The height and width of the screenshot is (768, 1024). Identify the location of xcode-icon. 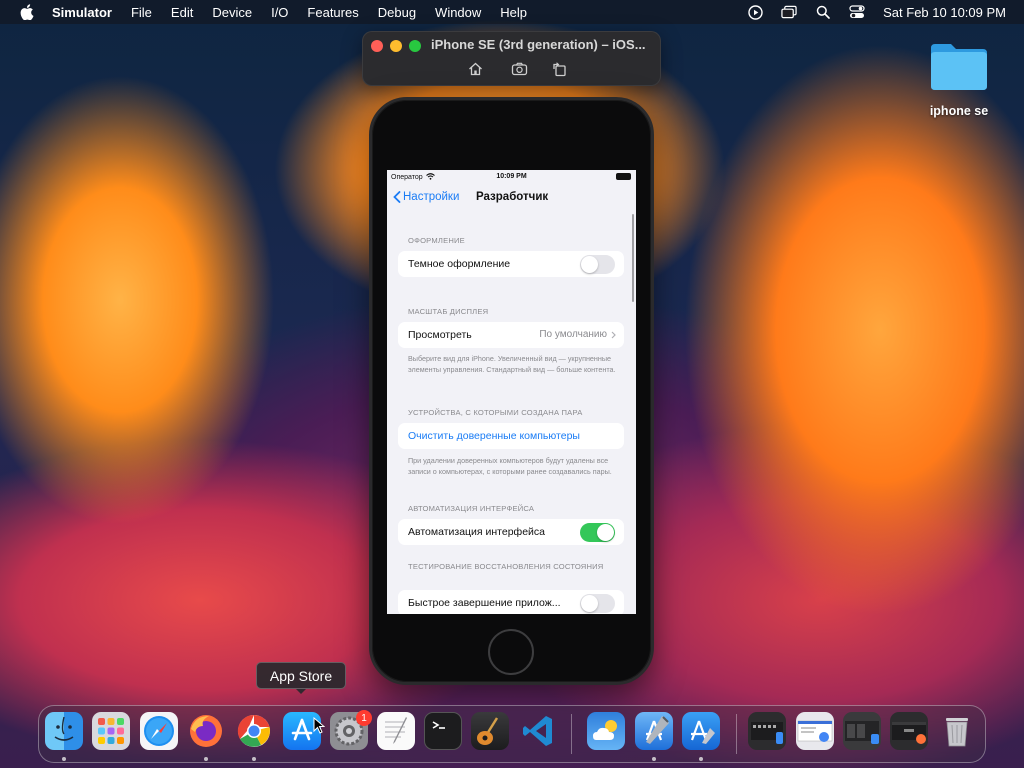
(654, 731).